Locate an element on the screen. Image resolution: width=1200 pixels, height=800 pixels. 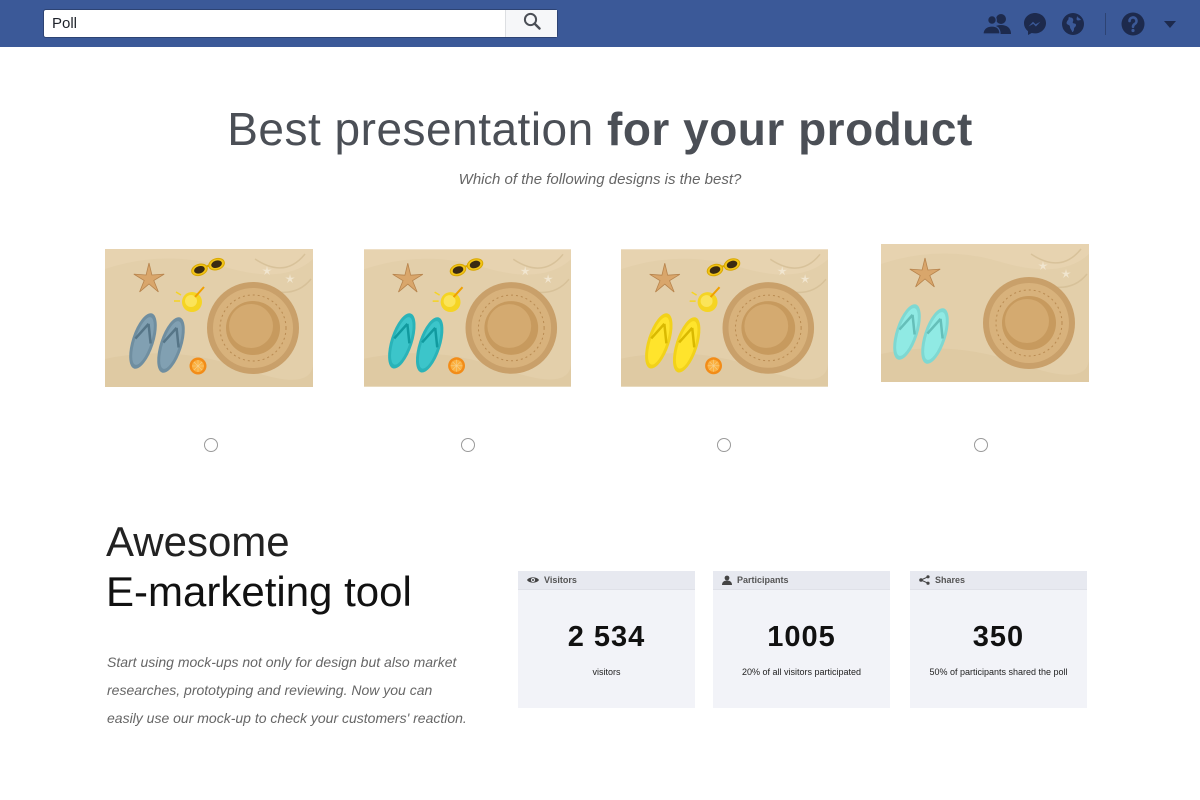
stat-caption: 50% of participants shared the poll is located at coordinates (998, 672).